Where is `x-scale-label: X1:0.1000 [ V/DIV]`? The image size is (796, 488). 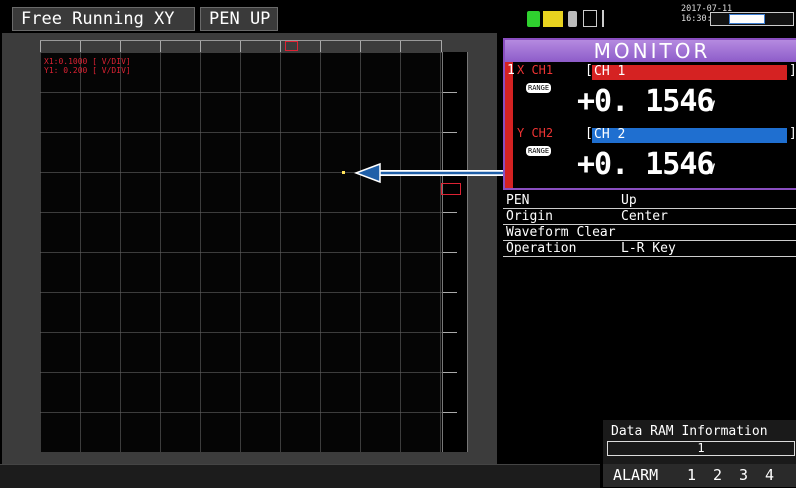
x-scale-label: X1:0.1000 [ V/DIV] is located at coordinates (87, 61).